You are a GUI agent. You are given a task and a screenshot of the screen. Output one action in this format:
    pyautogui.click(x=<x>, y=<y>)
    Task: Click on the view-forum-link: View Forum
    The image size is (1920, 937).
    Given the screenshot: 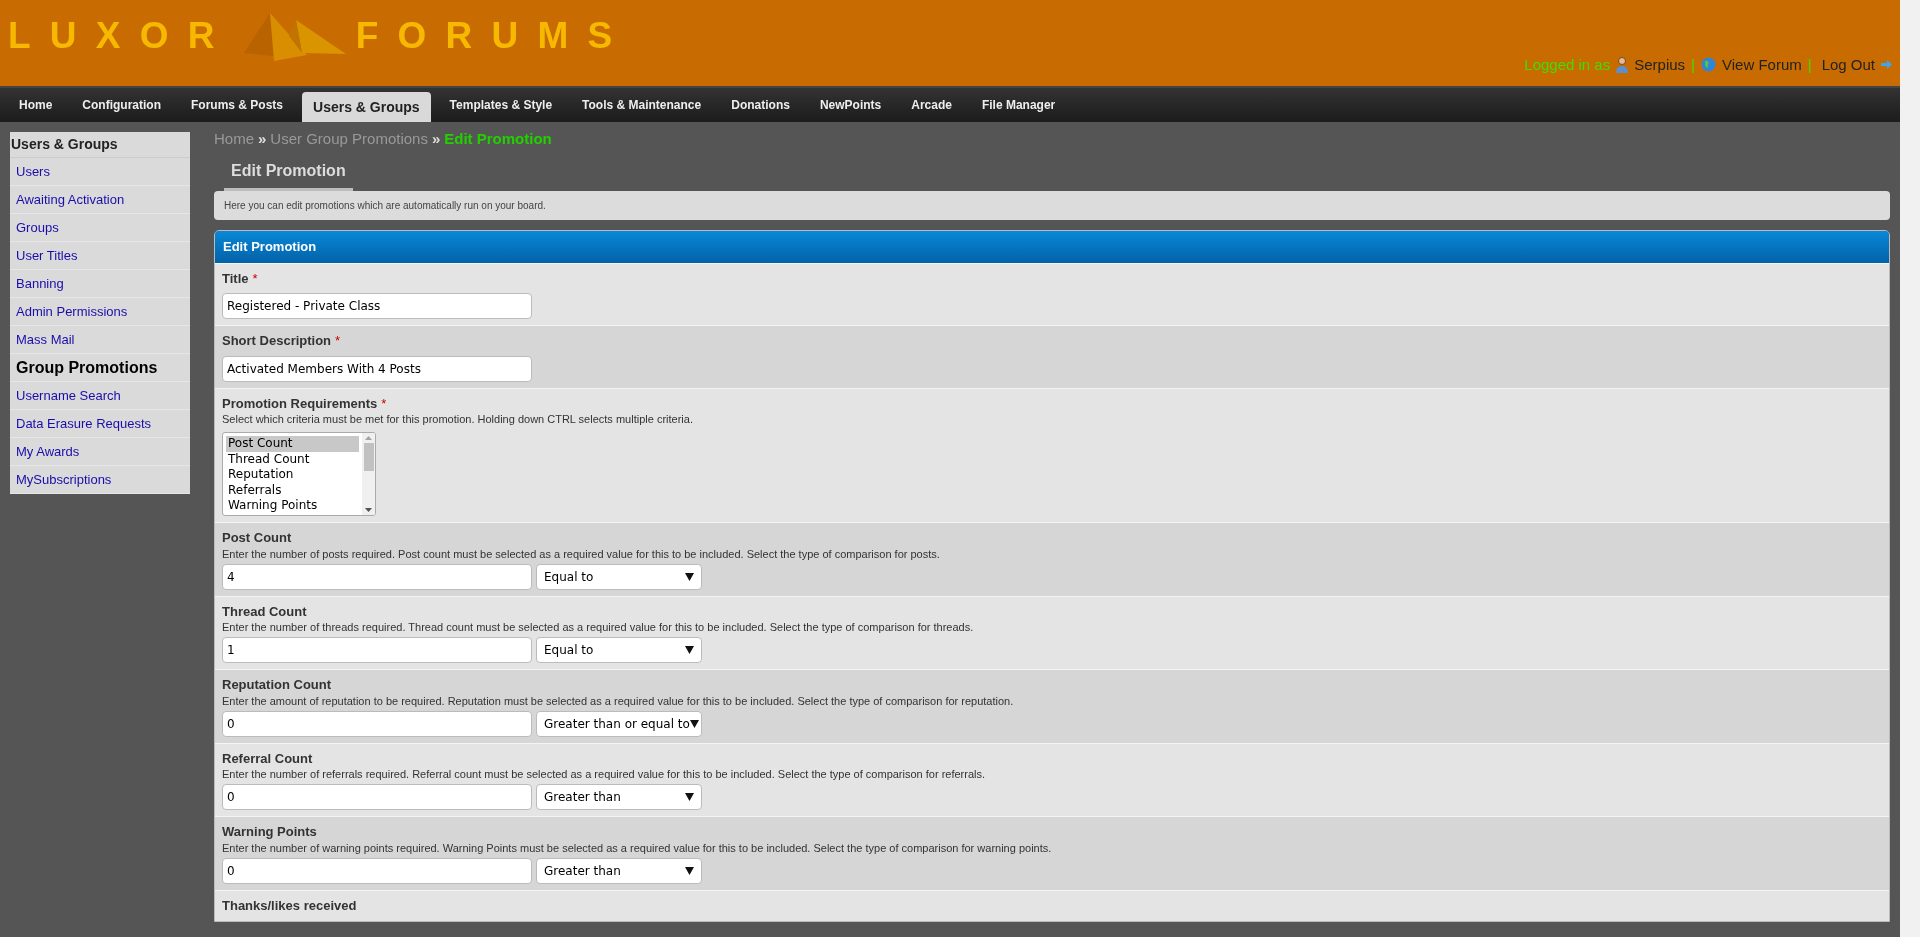 What is the action you would take?
    pyautogui.click(x=1761, y=64)
    